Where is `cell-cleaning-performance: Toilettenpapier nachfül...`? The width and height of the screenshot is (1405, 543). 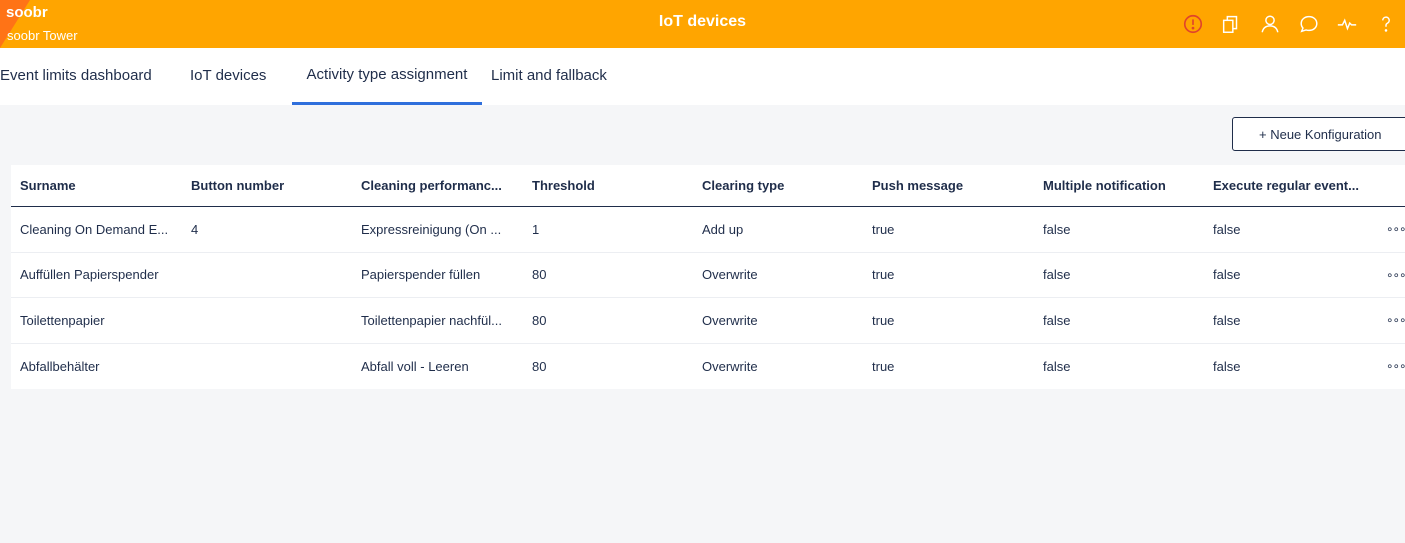
cell-cleaning-performance: Toilettenpapier nachfül... is located at coordinates (431, 320).